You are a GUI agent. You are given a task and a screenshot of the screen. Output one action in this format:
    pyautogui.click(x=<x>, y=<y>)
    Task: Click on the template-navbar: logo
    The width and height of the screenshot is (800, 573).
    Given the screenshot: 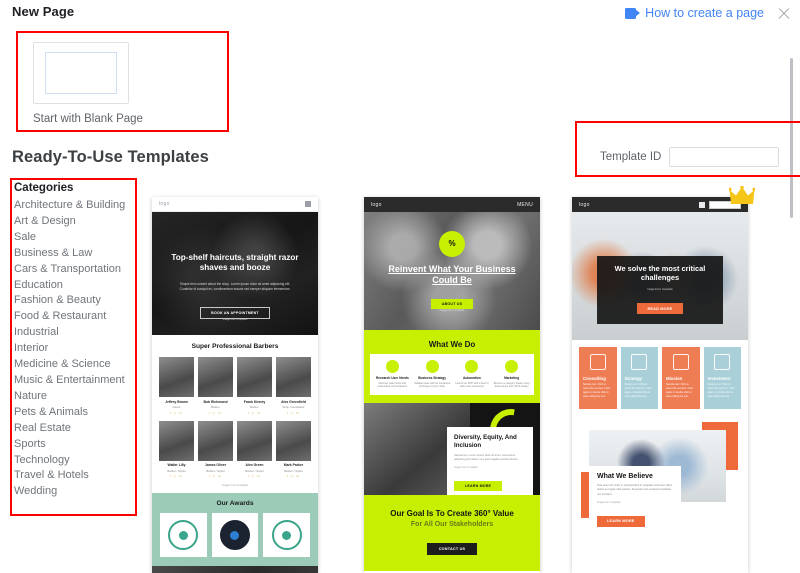 What is the action you would take?
    pyautogui.click(x=235, y=204)
    